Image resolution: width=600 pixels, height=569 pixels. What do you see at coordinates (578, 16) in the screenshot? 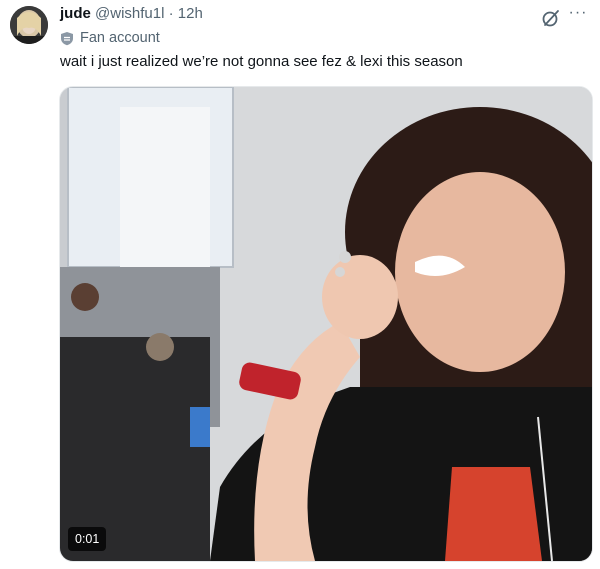
I see `more-options-icon: ···` at bounding box center [578, 16].